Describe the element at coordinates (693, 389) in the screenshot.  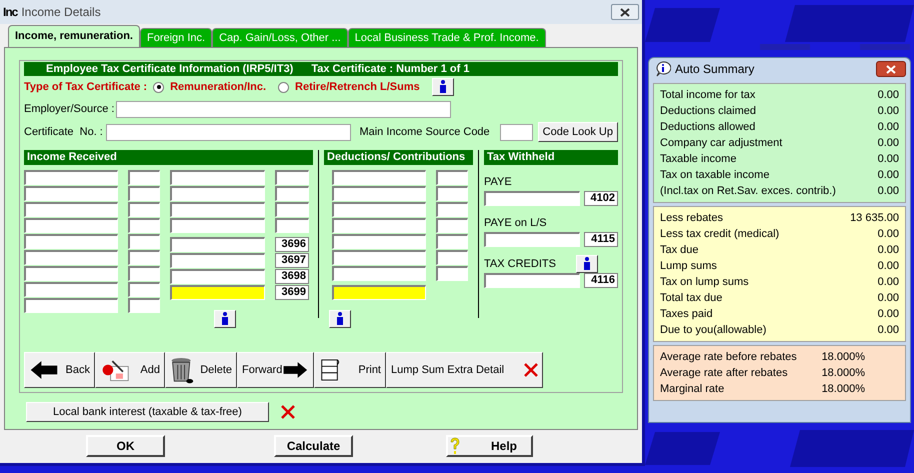
I see `summary-label: Marginal rate` at that location.